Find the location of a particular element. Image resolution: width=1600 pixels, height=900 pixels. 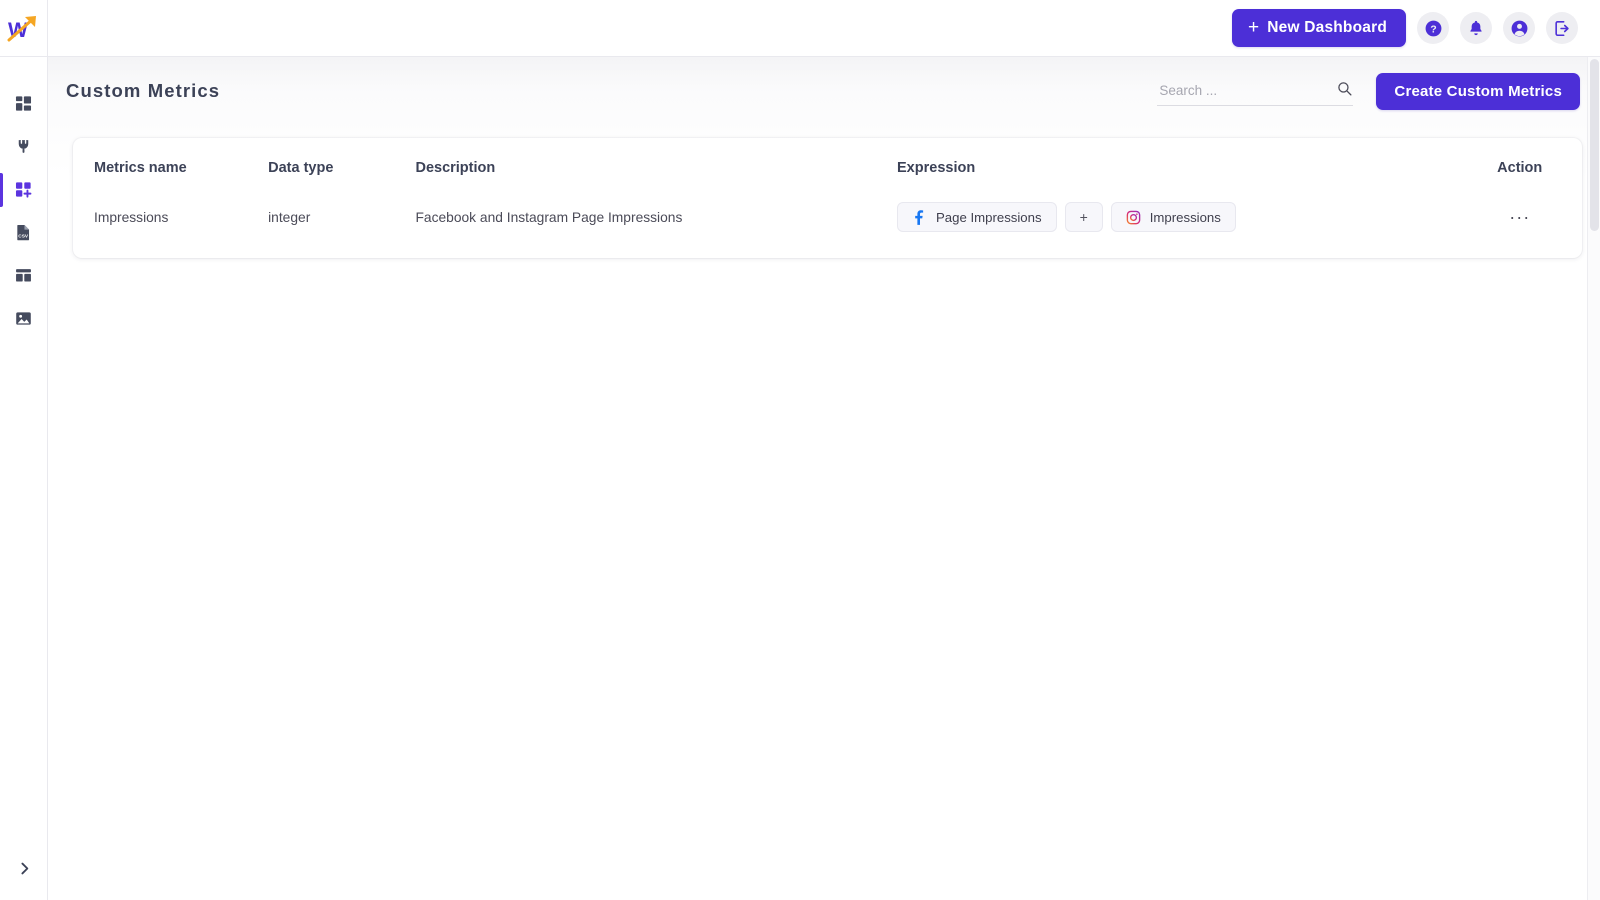

column-header-metrics-name: Metrics name is located at coordinates (140, 168).